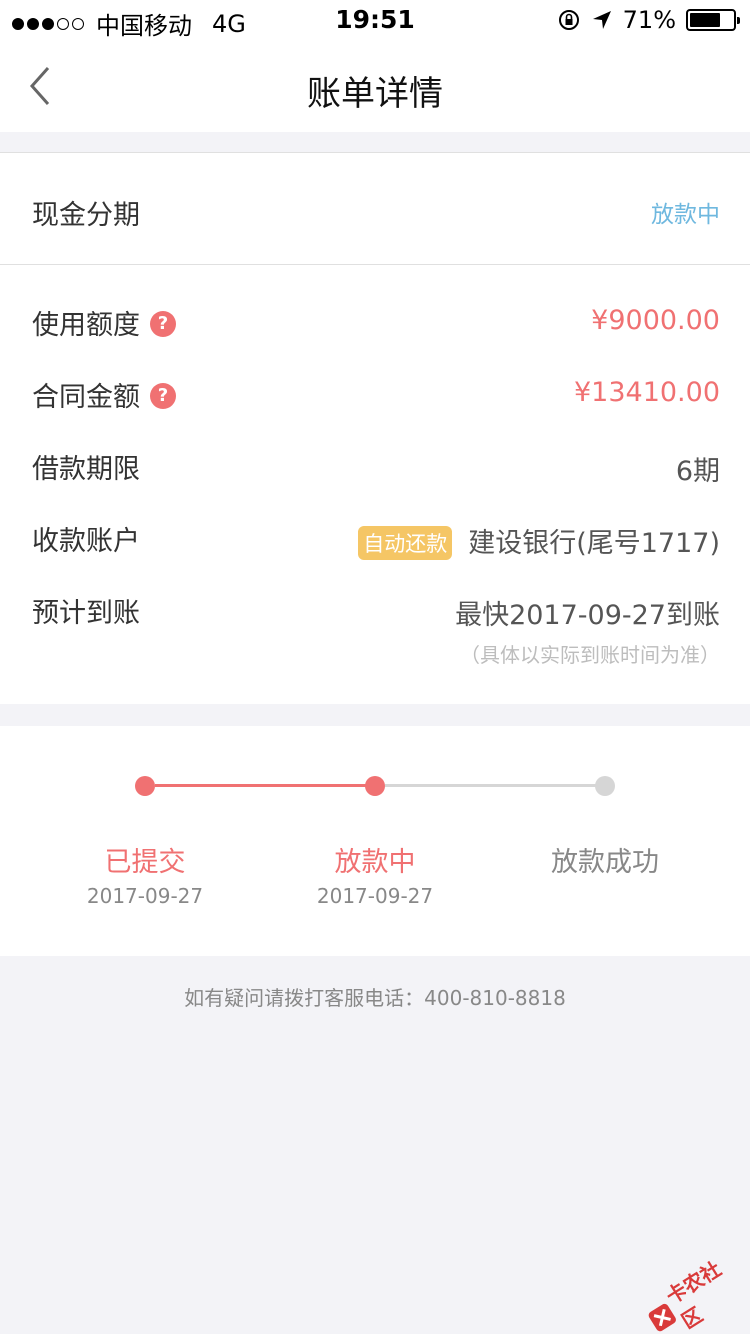 The image size is (750, 1334). Describe the element at coordinates (145, 862) in the screenshot. I see `step-label-submitted: 已提交` at that location.